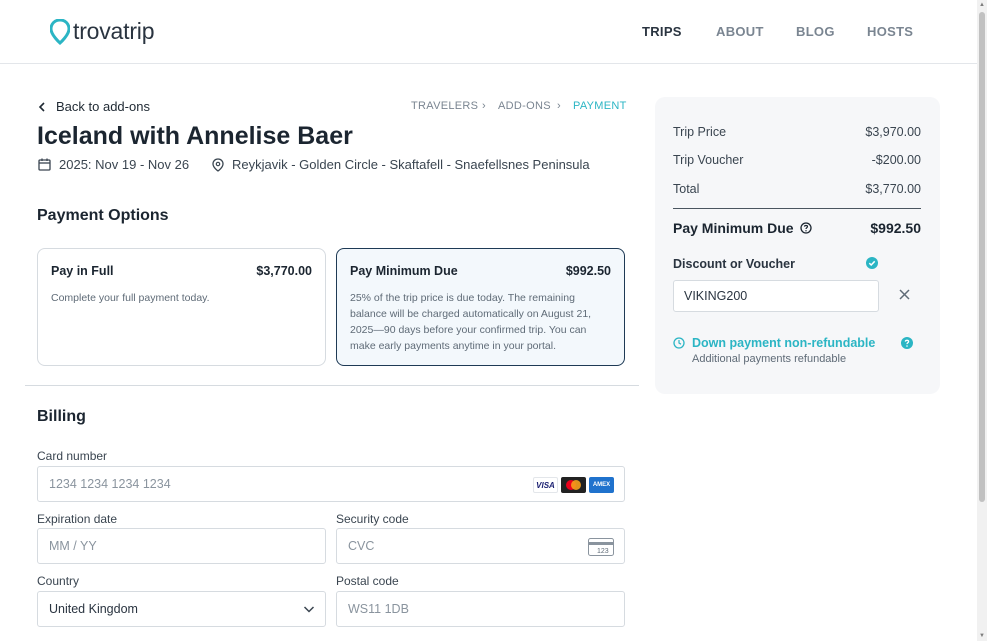 This screenshot has width=987, height=641. I want to click on chevron-down-icon, so click(309, 609).